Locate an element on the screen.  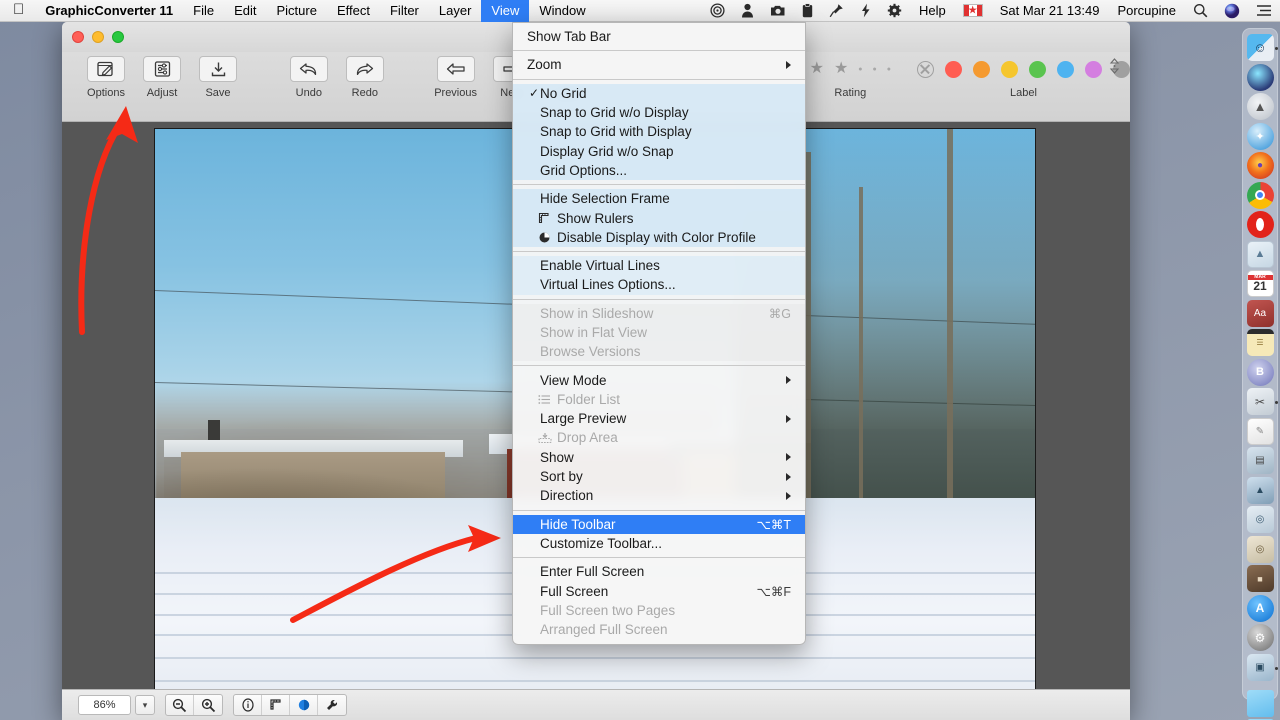
label-swatch-blue is located at coordinates (1065, 69).